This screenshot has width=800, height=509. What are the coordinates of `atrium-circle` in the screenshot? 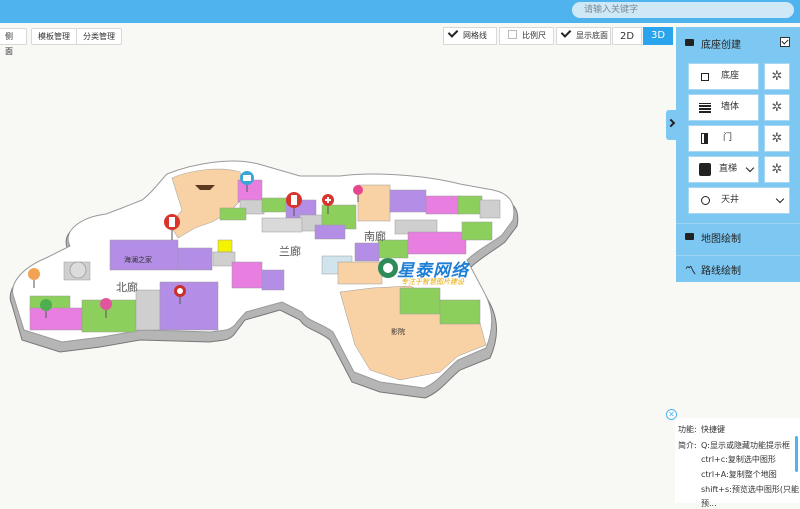 It's located at (78, 270).